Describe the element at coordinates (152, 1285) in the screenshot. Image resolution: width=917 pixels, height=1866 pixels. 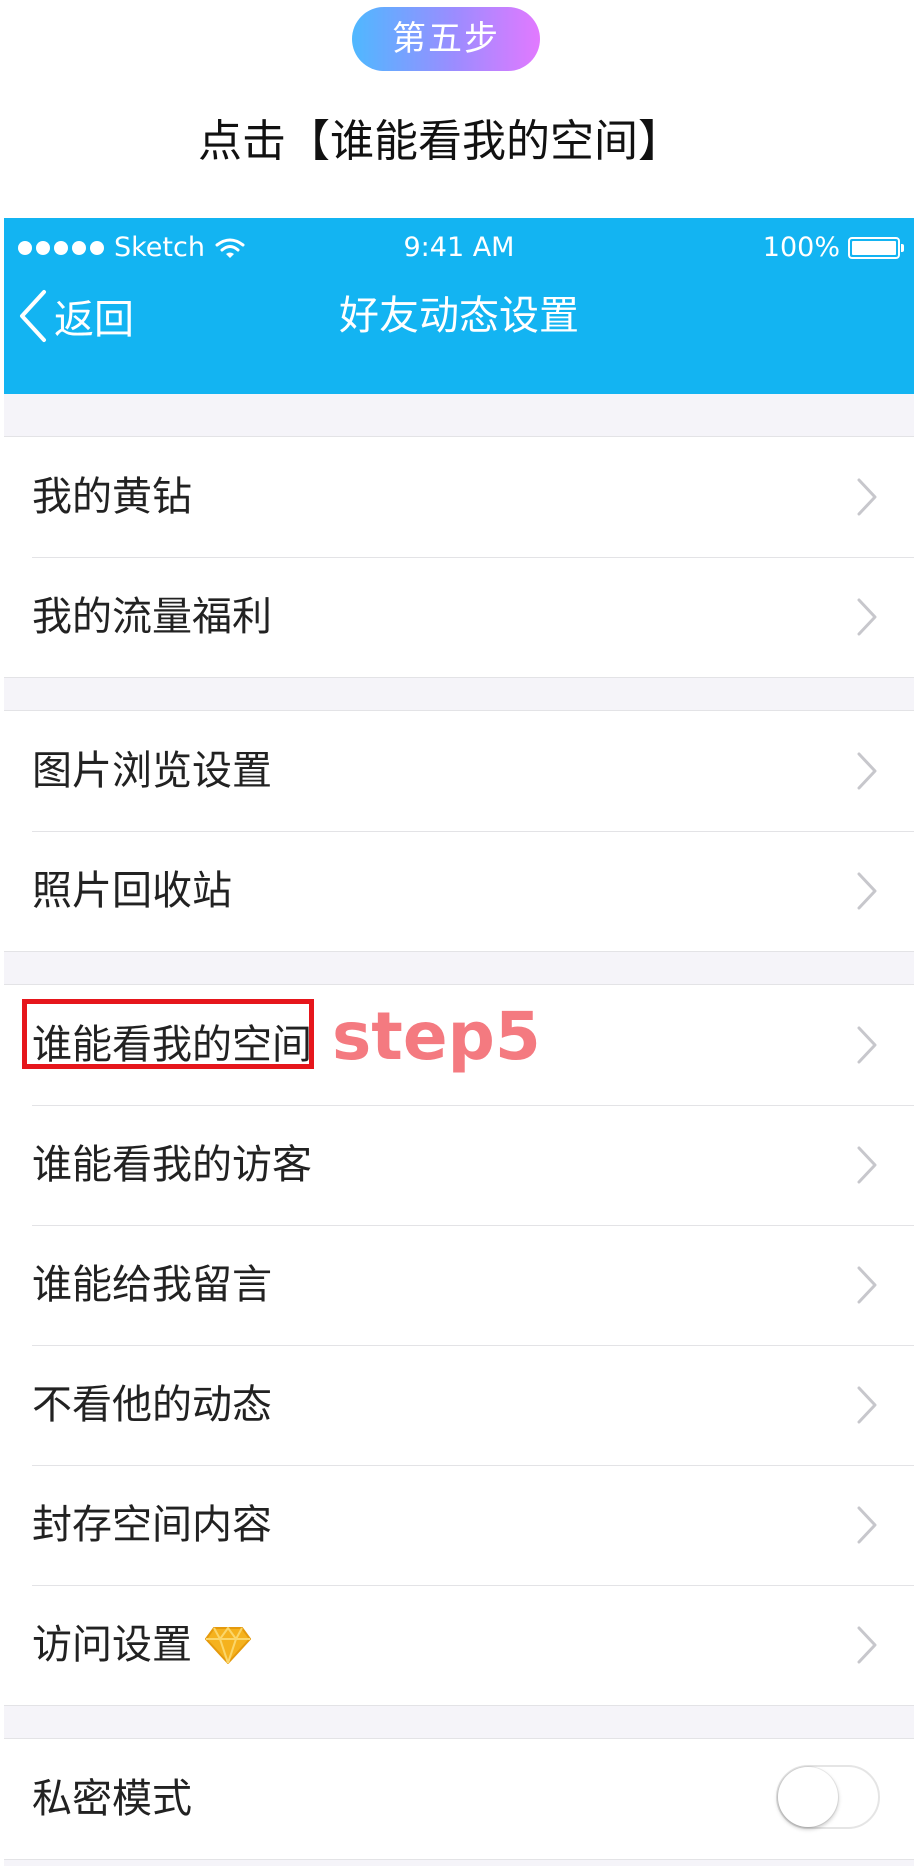
I see `cell-label: 谁能给我留言` at that location.